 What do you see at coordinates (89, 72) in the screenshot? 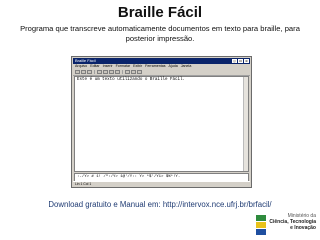
I see `save-icon` at bounding box center [89, 72].